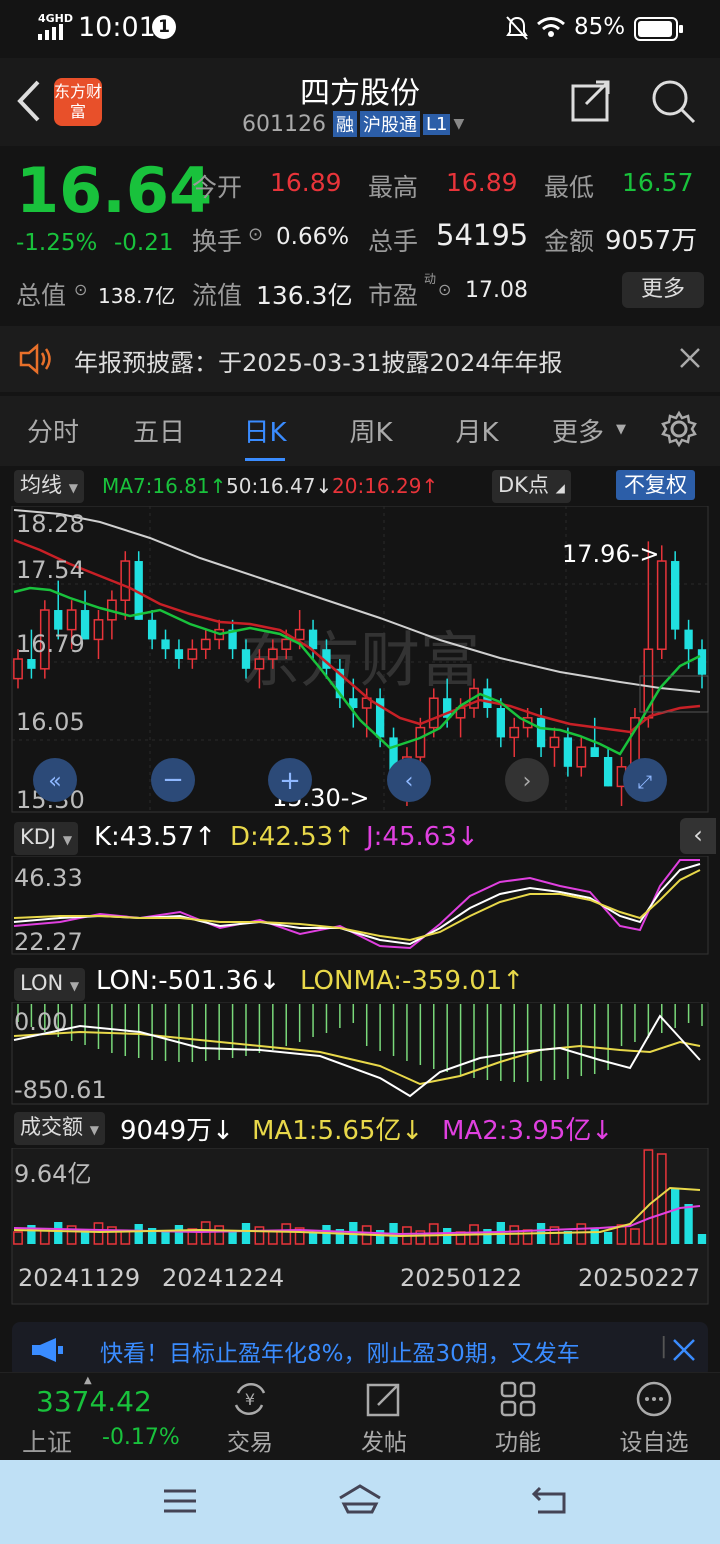 Image resolution: width=720 pixels, height=1544 pixels. What do you see at coordinates (49, 486) in the screenshot?
I see `ma-selector: 均线 ▼` at bounding box center [49, 486].